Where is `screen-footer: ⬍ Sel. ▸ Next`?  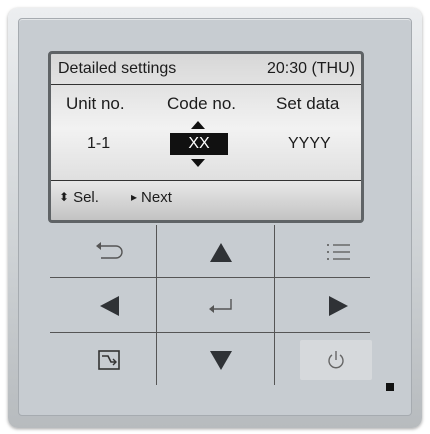 screen-footer: ⬍ Sel. ▸ Next is located at coordinates (206, 200).